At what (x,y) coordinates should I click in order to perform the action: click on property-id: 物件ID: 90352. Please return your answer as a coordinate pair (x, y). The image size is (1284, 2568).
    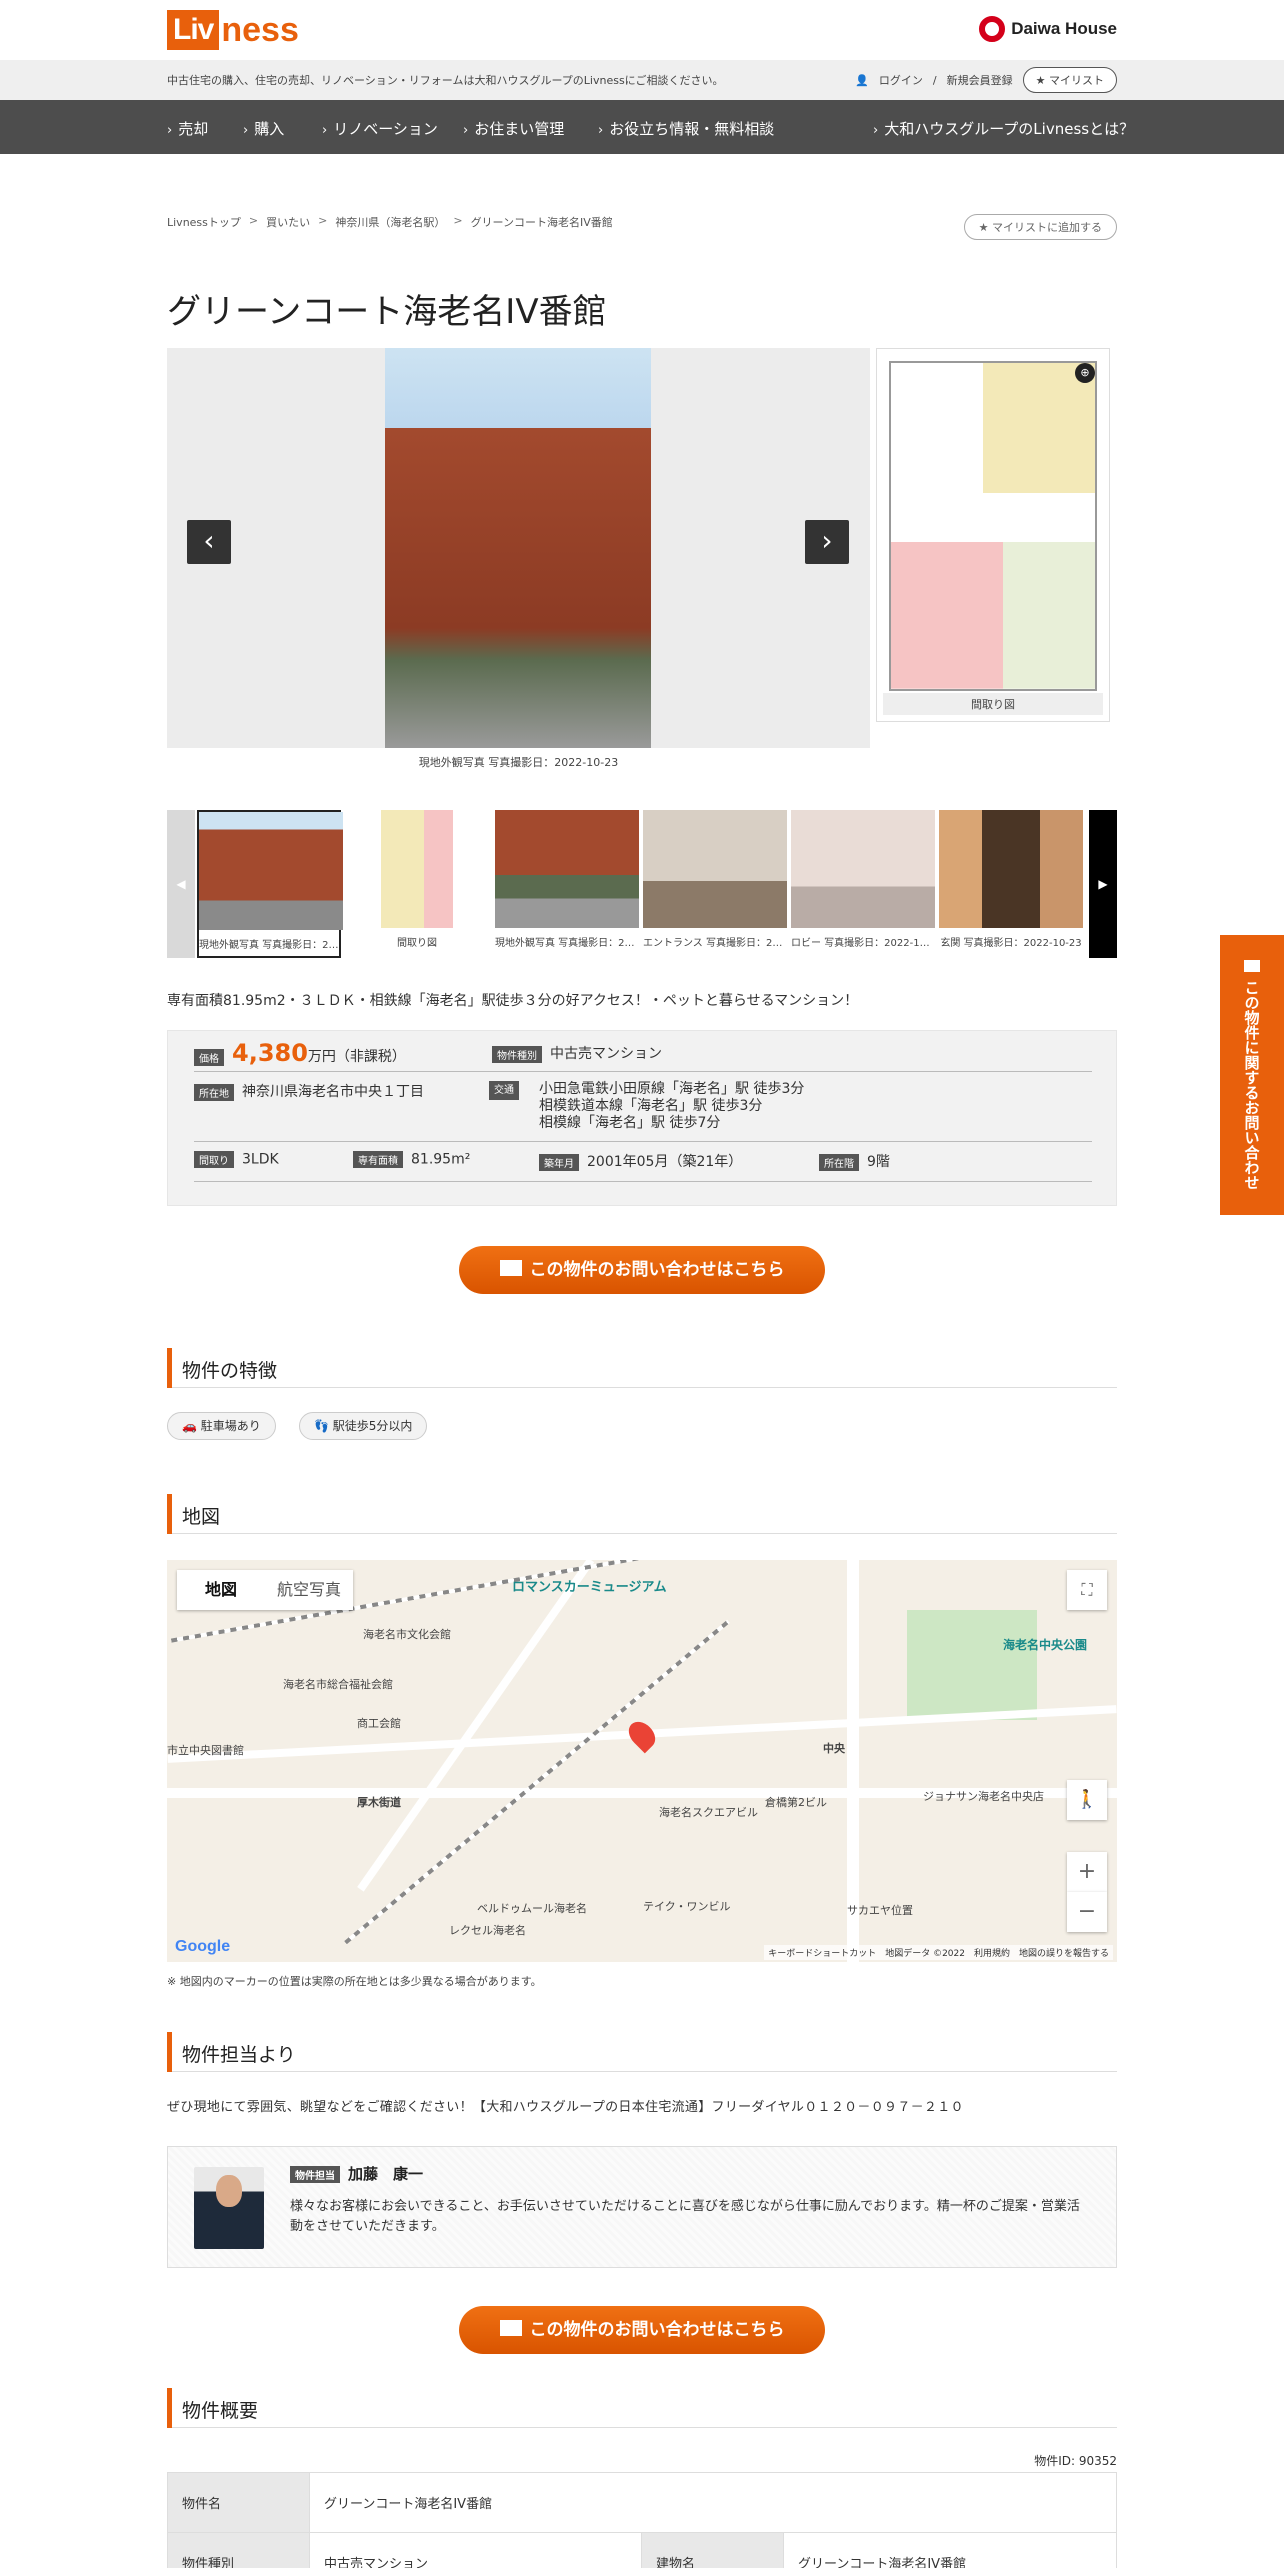
    Looking at the image, I should click on (1075, 2461).